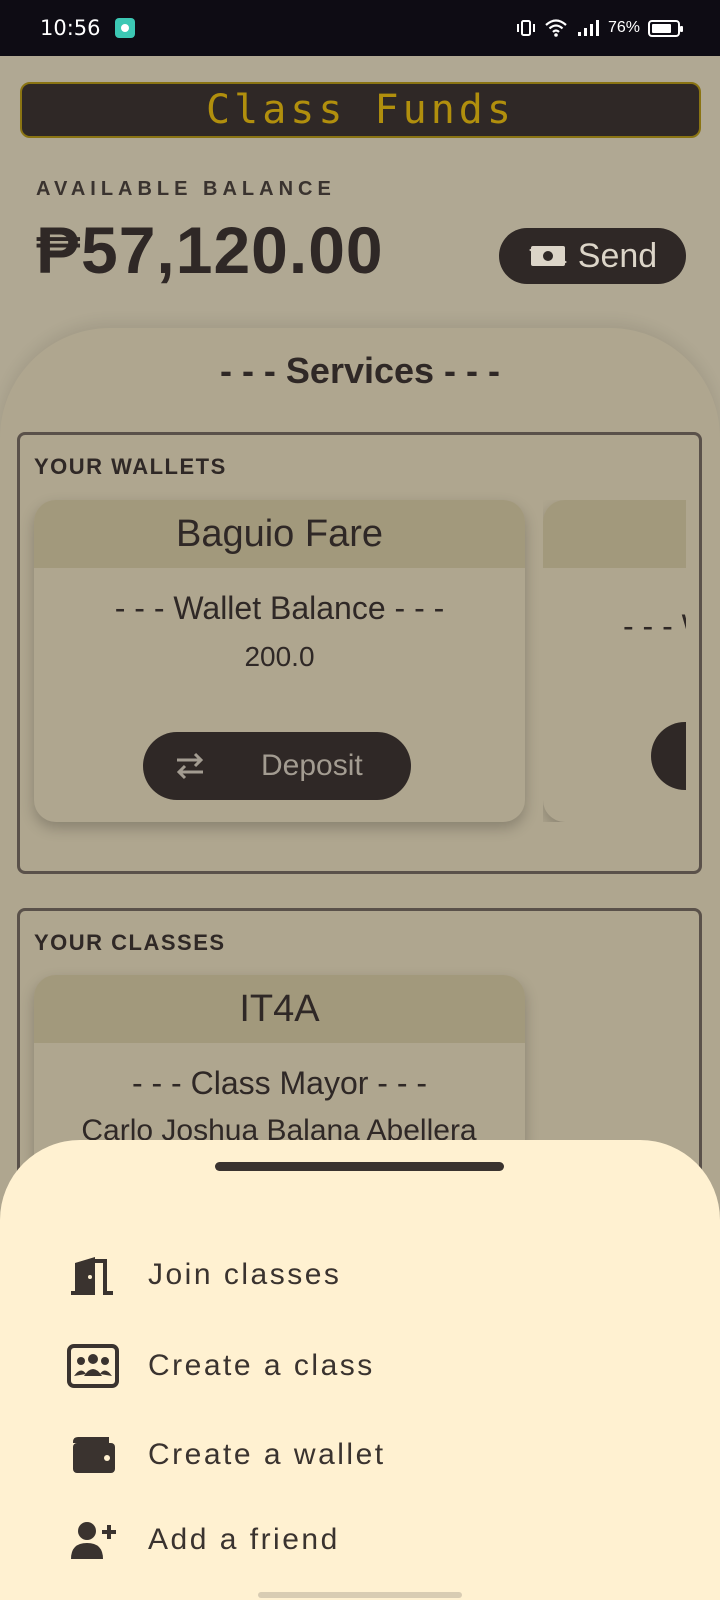  I want to click on money-transfer-icon, so click(547, 256).